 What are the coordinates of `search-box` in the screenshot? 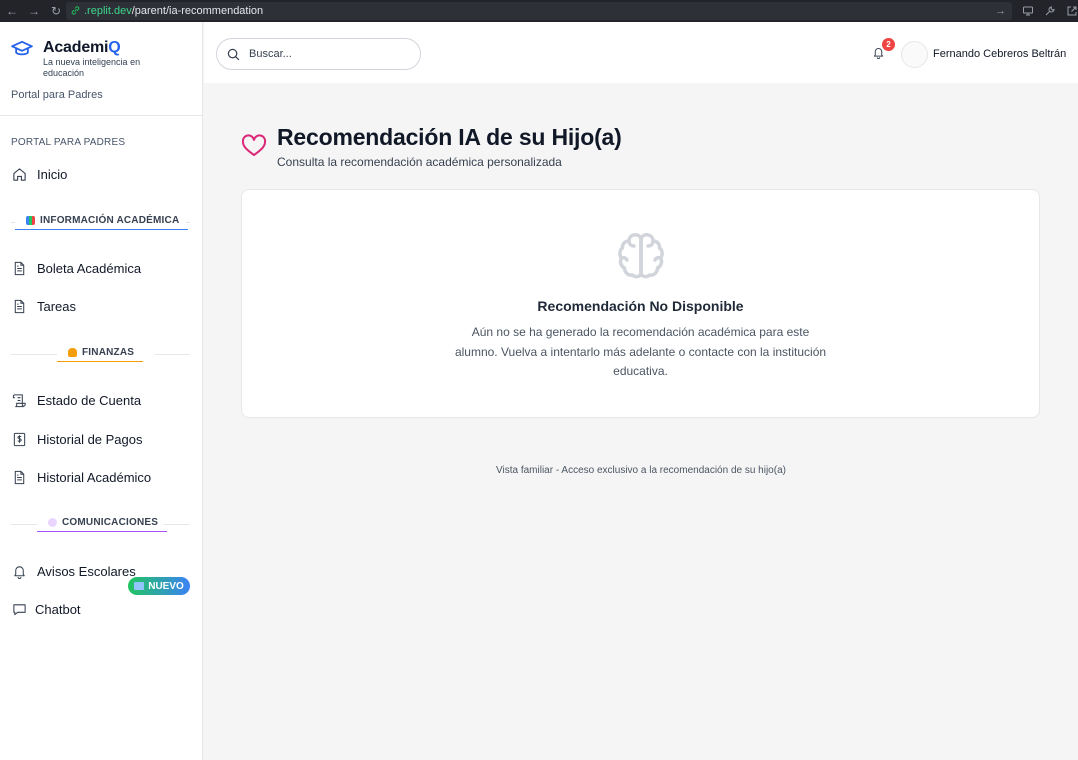 It's located at (318, 54).